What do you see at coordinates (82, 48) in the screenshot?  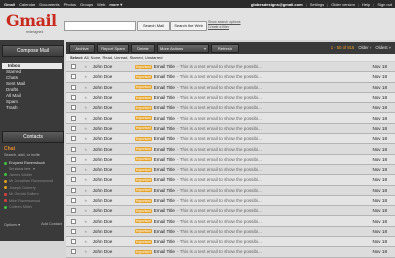 I see `archive-button: Archive` at bounding box center [82, 48].